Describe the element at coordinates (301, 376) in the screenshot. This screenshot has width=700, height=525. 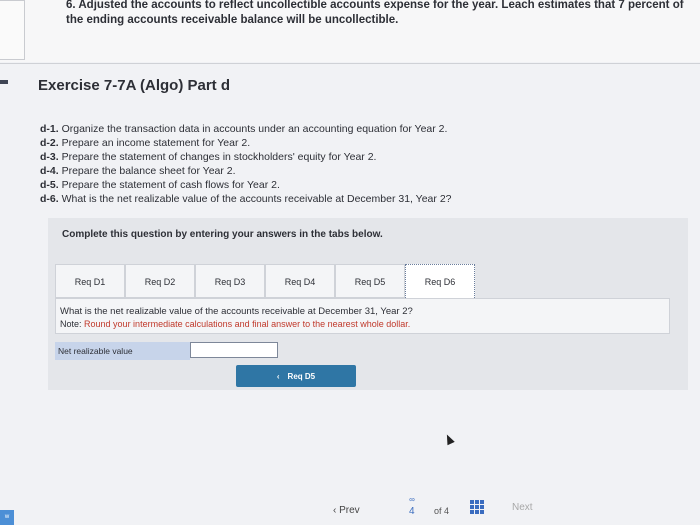
I see `prev-tab-label: Req D5` at that location.